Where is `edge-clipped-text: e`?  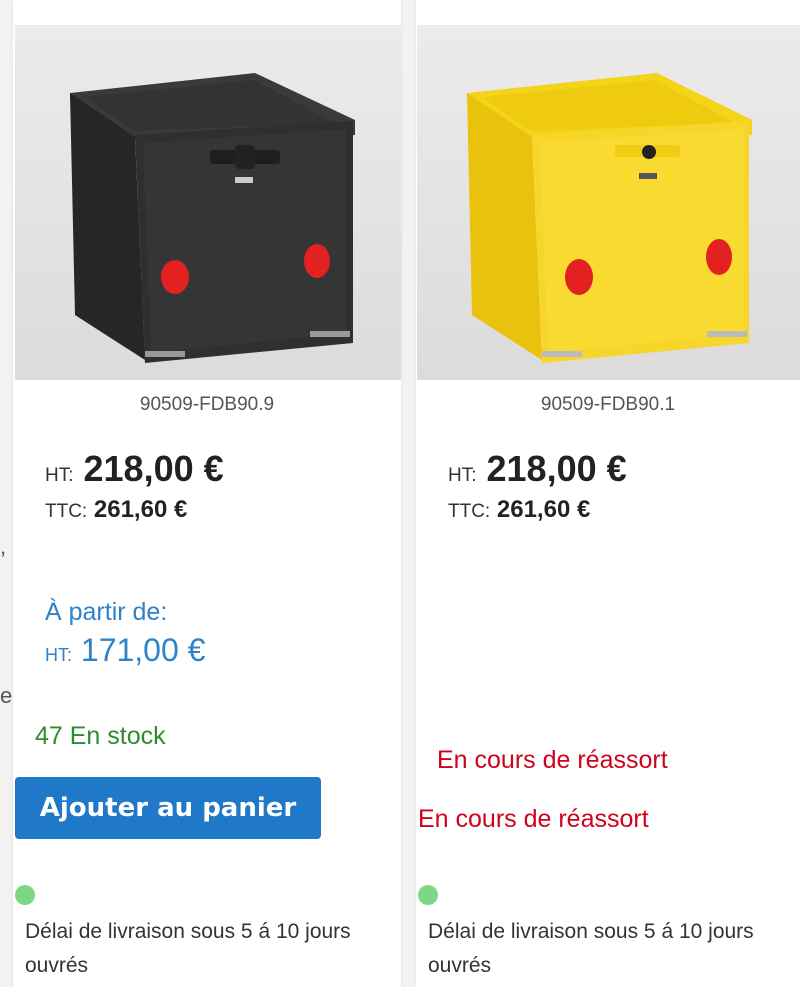
edge-clipped-text: e is located at coordinates (6, 695).